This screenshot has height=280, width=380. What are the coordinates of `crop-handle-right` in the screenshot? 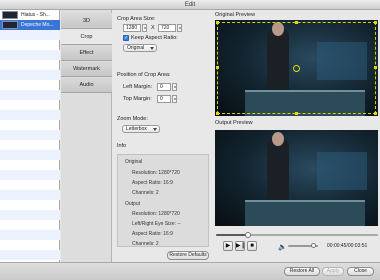 It's located at (375, 67).